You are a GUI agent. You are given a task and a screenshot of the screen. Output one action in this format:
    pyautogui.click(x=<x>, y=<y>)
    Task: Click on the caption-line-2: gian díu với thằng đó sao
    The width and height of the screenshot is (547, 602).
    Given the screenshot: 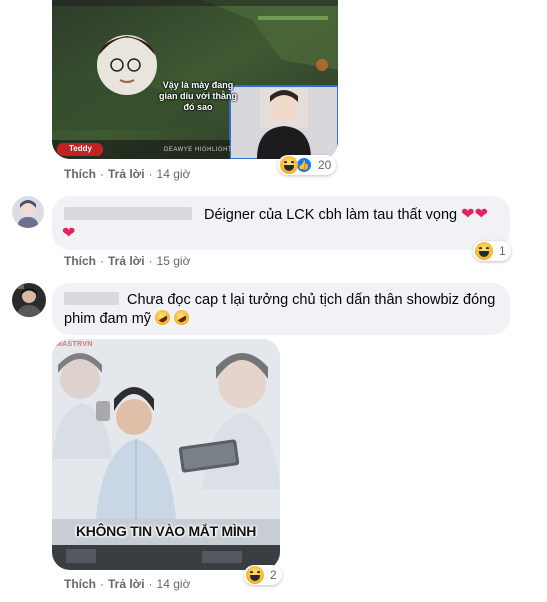 What is the action you would take?
    pyautogui.click(x=198, y=101)
    